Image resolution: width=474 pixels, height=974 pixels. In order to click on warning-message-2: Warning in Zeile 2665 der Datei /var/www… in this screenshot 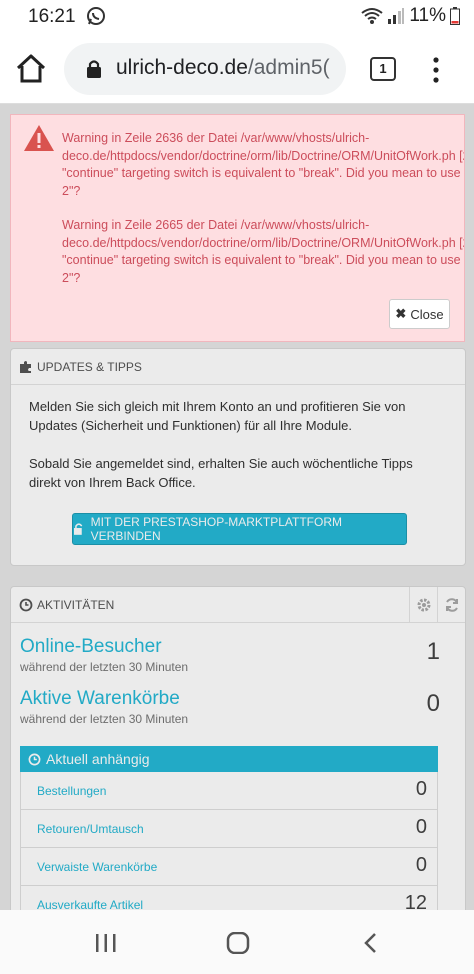, I will do `click(263, 251)`.